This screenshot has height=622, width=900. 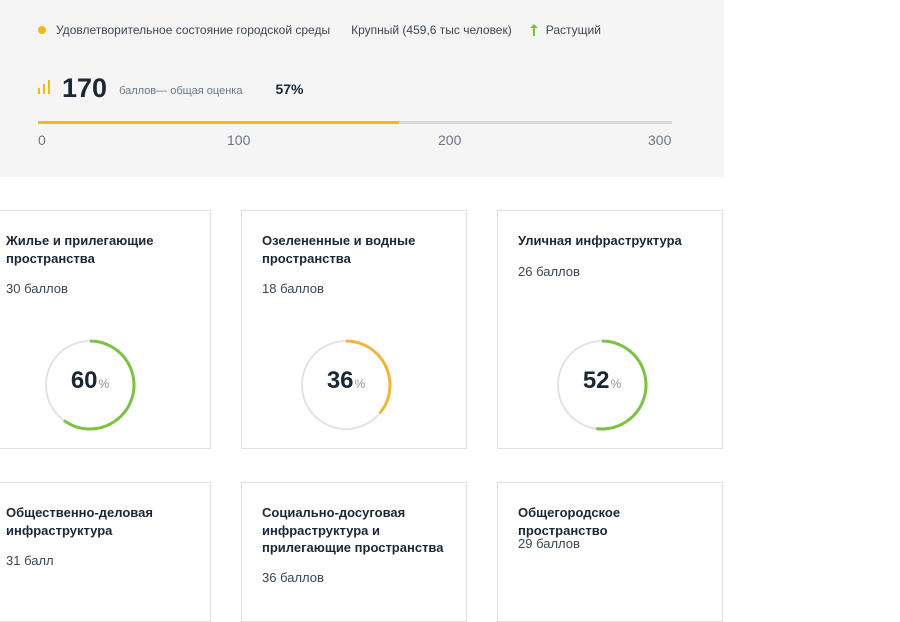 What do you see at coordinates (340, 380) in the screenshot?
I see `donut-percent: 36` at bounding box center [340, 380].